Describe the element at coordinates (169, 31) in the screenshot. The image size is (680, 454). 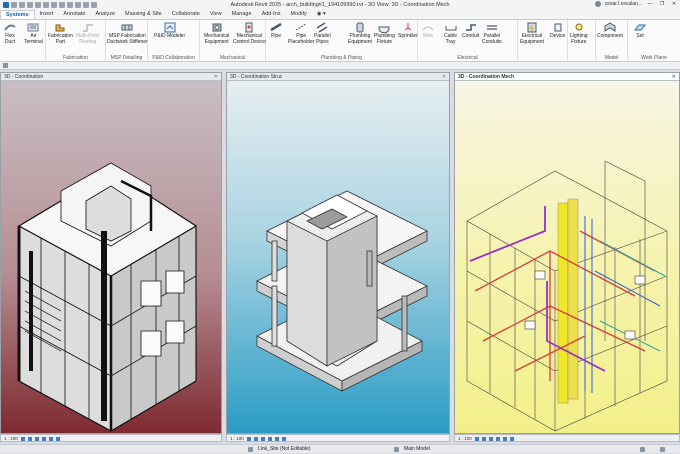
I see `pid-modeler-button: P&ID Modeler` at that location.